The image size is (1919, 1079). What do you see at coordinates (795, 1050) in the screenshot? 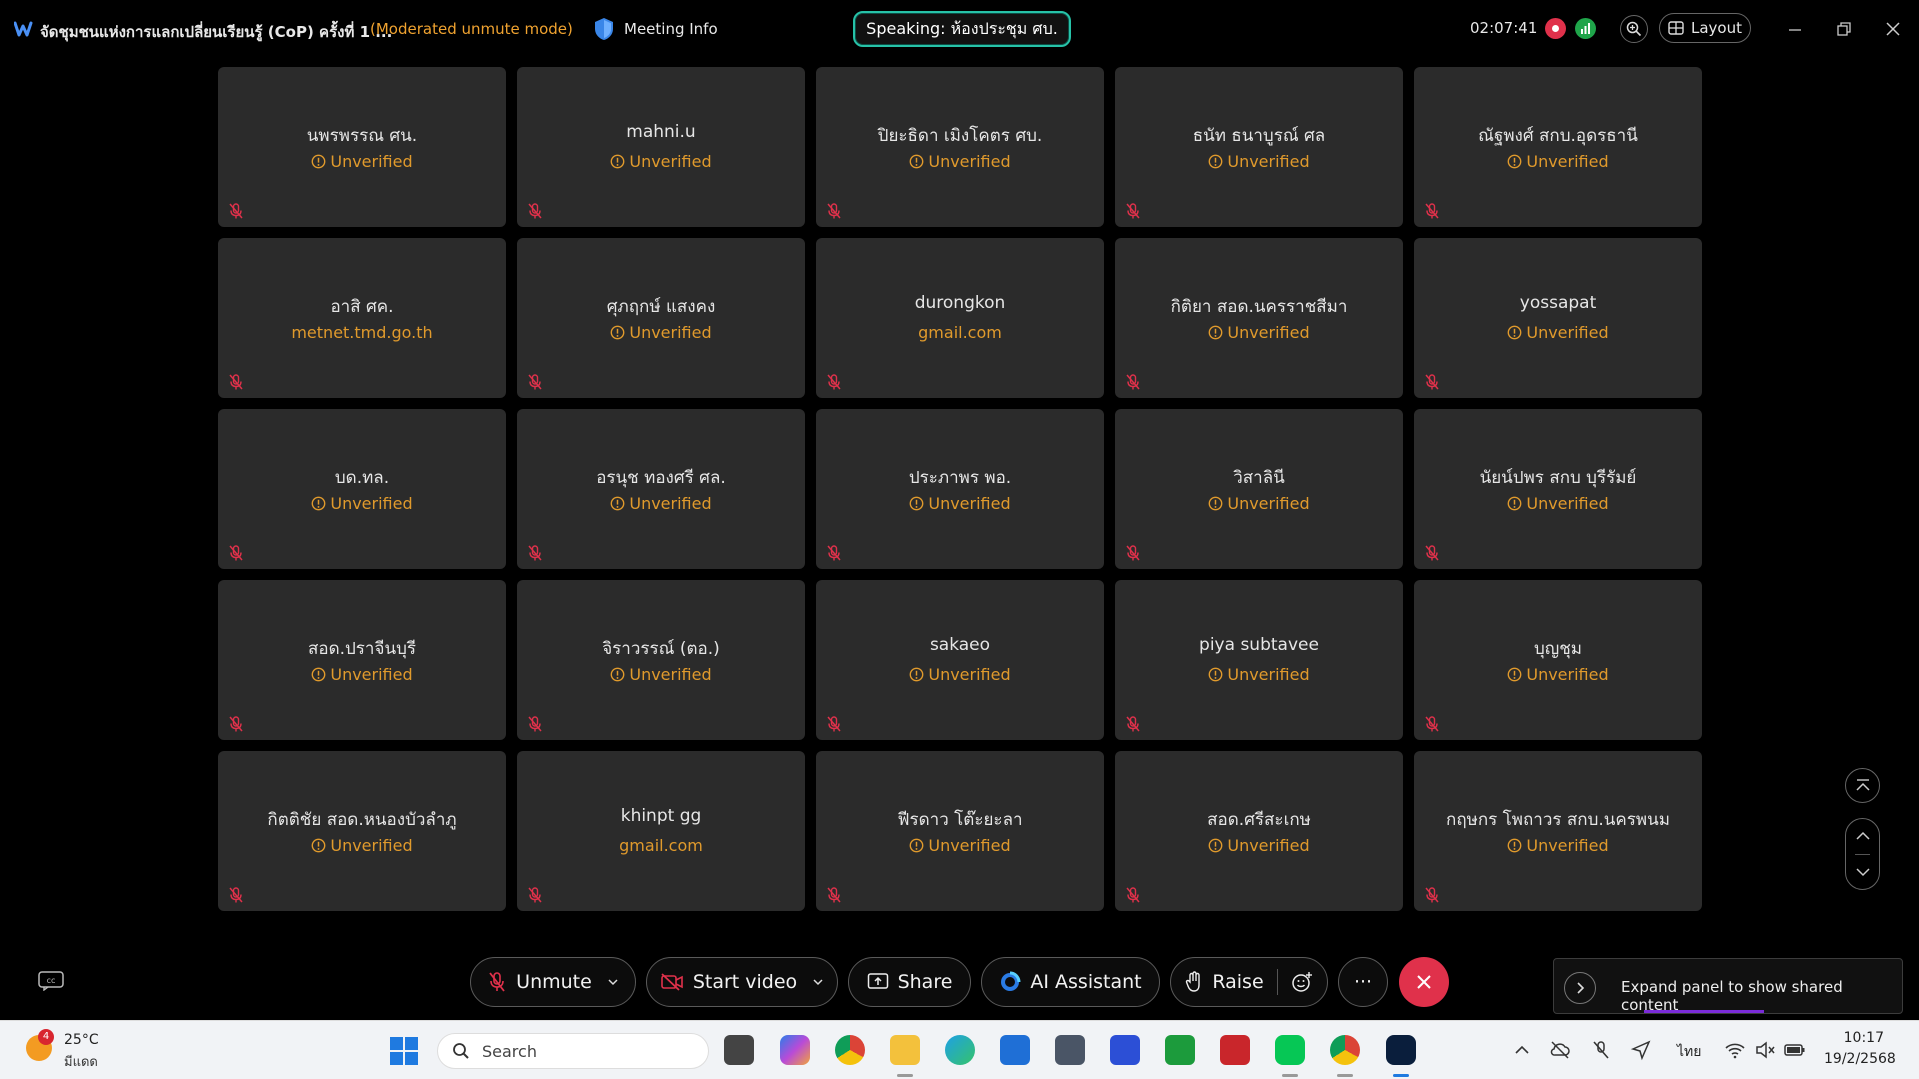
I see `copilot-icon` at bounding box center [795, 1050].